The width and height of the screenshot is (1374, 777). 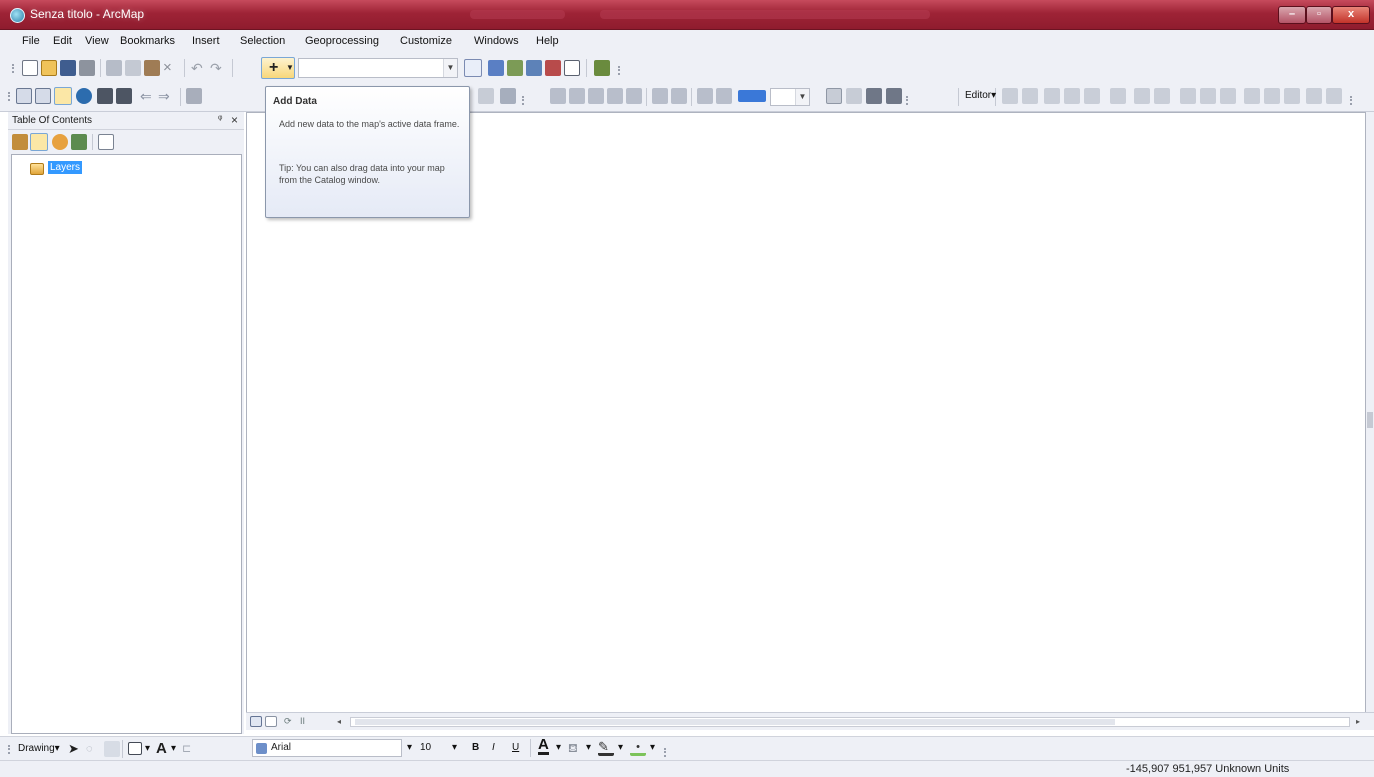 I want to click on drawing-menu: Drawing▾, so click(x=39, y=748).